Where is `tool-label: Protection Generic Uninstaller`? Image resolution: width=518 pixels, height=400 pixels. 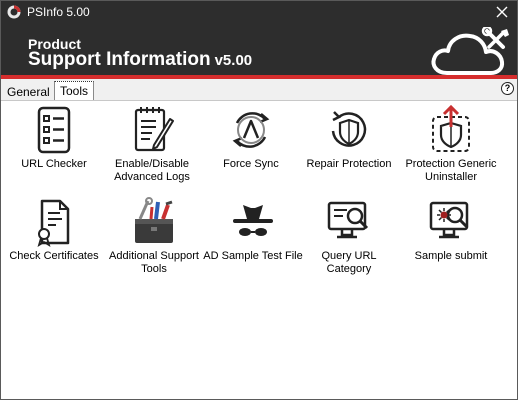
tool-label: Protection Generic Uninstaller is located at coordinates (451, 170).